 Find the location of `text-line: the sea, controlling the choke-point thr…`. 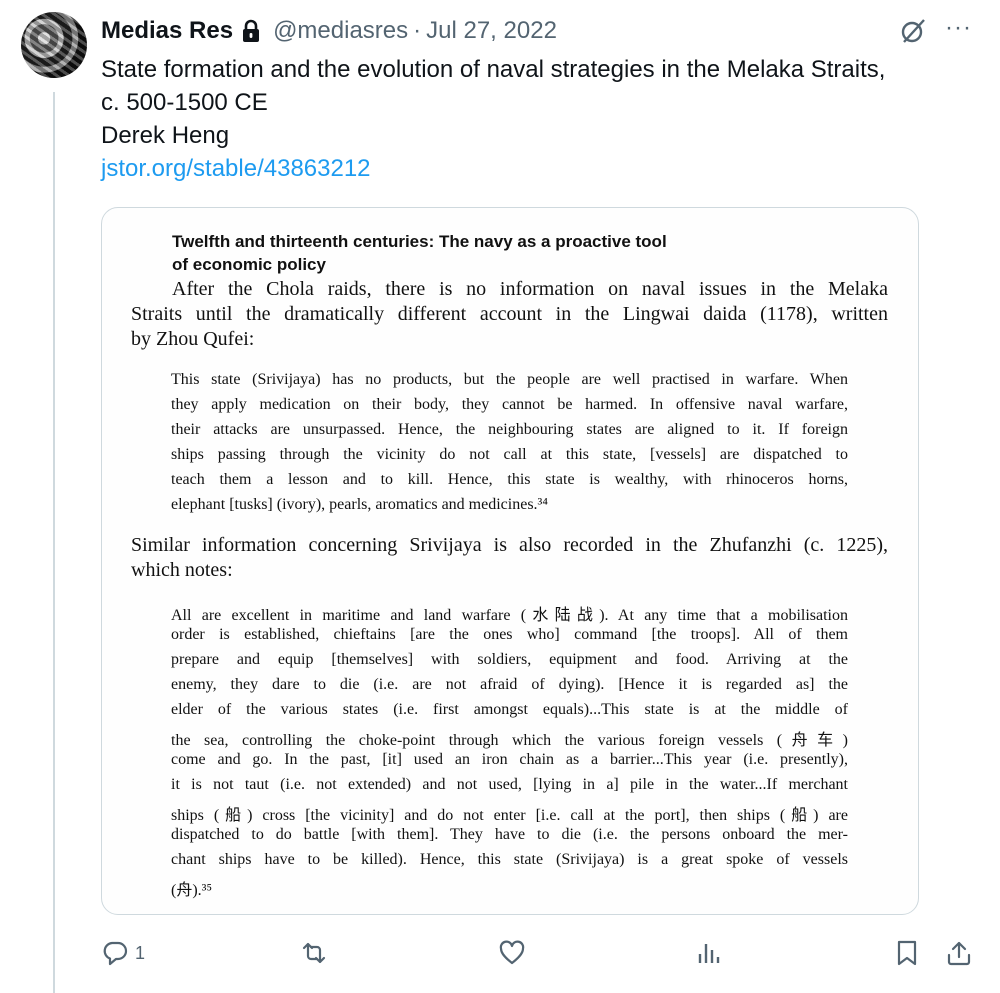

text-line: the sea, controlling the choke-point thr… is located at coordinates (509, 740).